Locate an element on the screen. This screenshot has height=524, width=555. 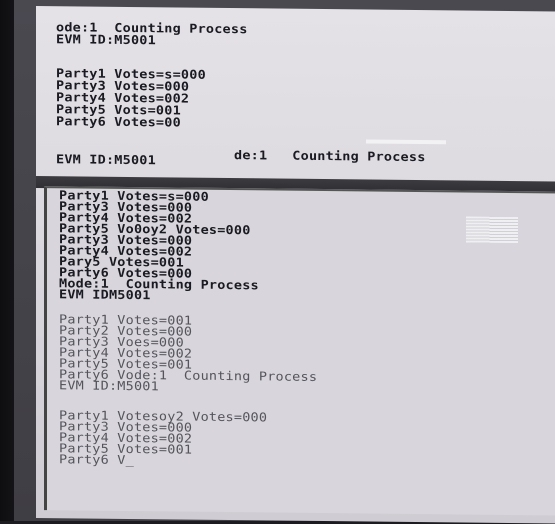
upper-line-evm-id: EVM ID:M5001 is located at coordinates (106, 40).